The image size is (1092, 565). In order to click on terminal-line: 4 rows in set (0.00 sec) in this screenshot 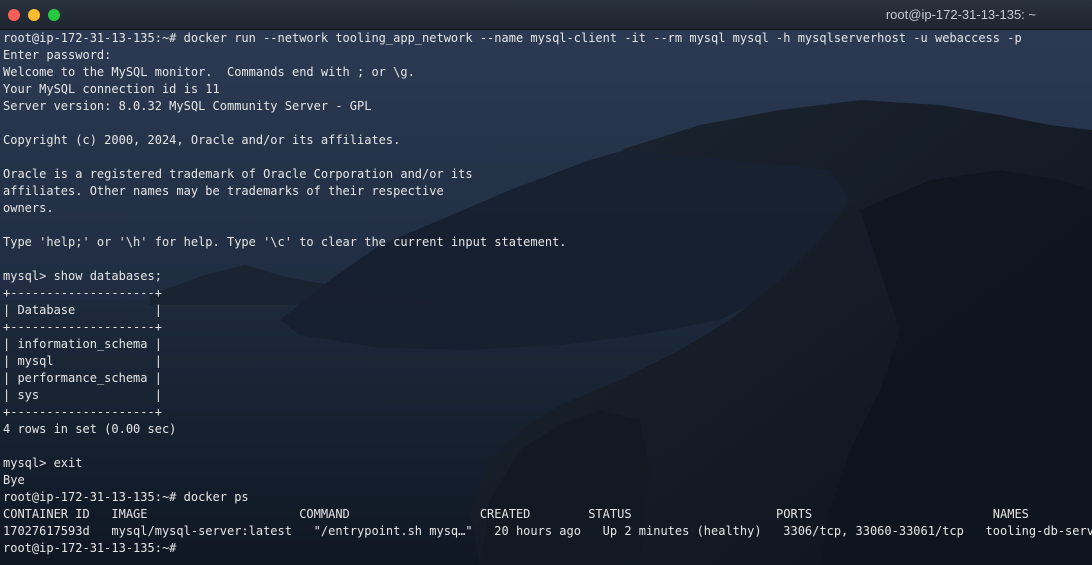, I will do `click(90, 429)`.